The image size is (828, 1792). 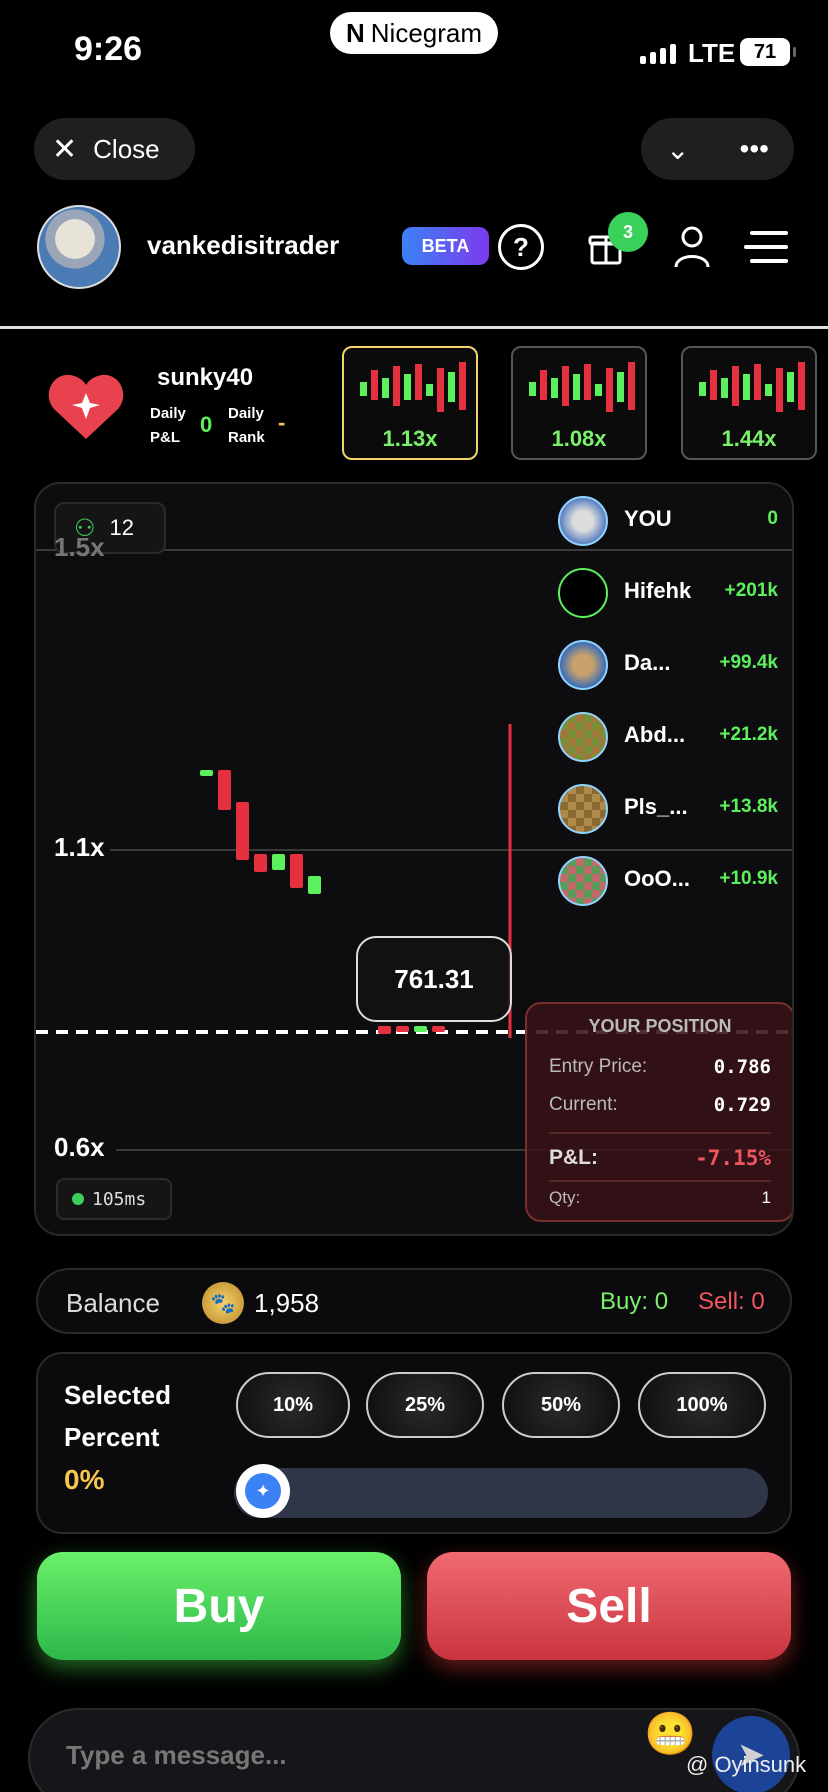 What do you see at coordinates (672, 737) in the screenshot?
I see `leaderboard-item: Abd... +21.2k` at bounding box center [672, 737].